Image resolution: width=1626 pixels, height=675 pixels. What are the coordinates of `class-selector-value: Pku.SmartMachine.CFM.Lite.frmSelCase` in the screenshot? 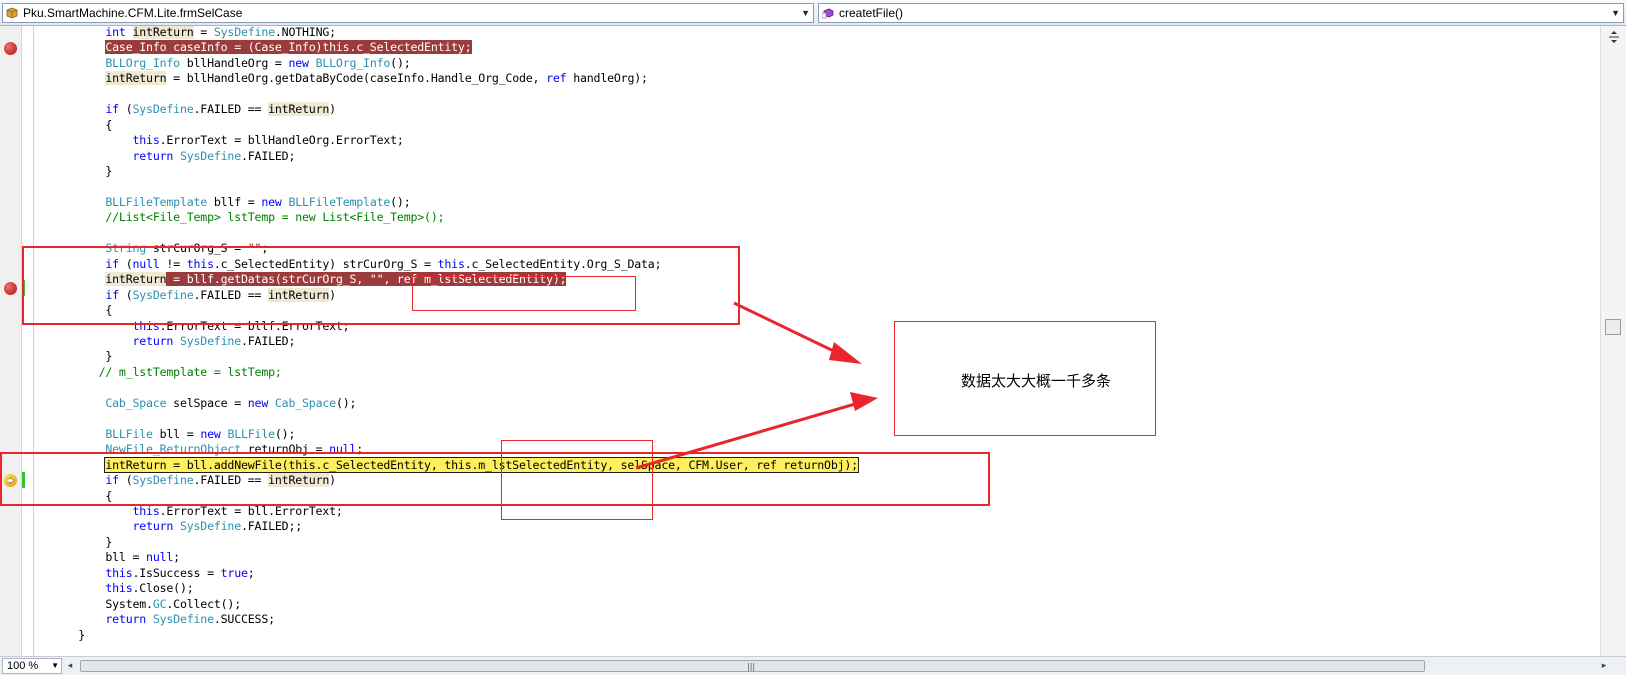 It's located at (133, 13).